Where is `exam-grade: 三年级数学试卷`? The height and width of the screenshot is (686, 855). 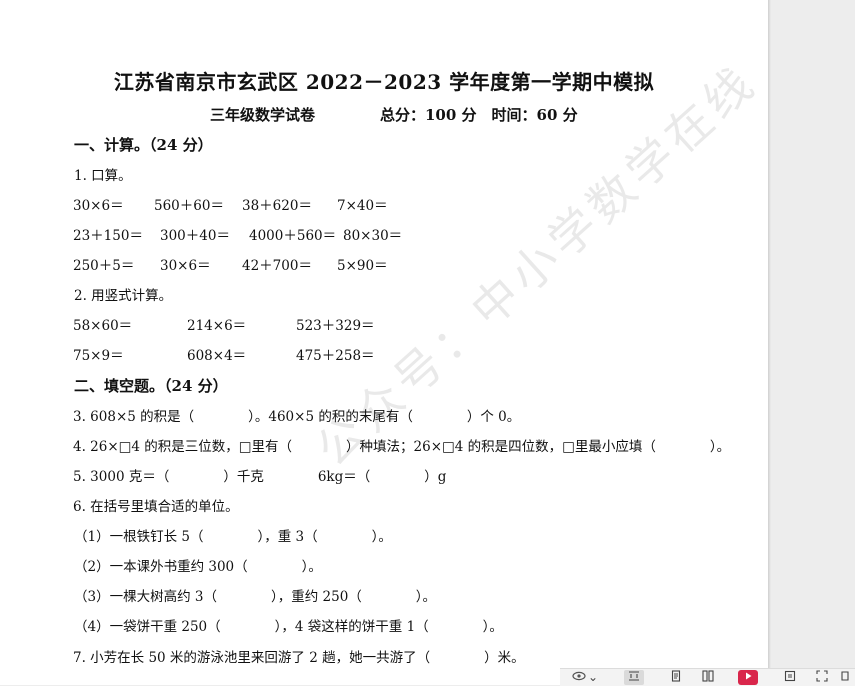
exam-grade: 三年级数学试卷 is located at coordinates (263, 115).